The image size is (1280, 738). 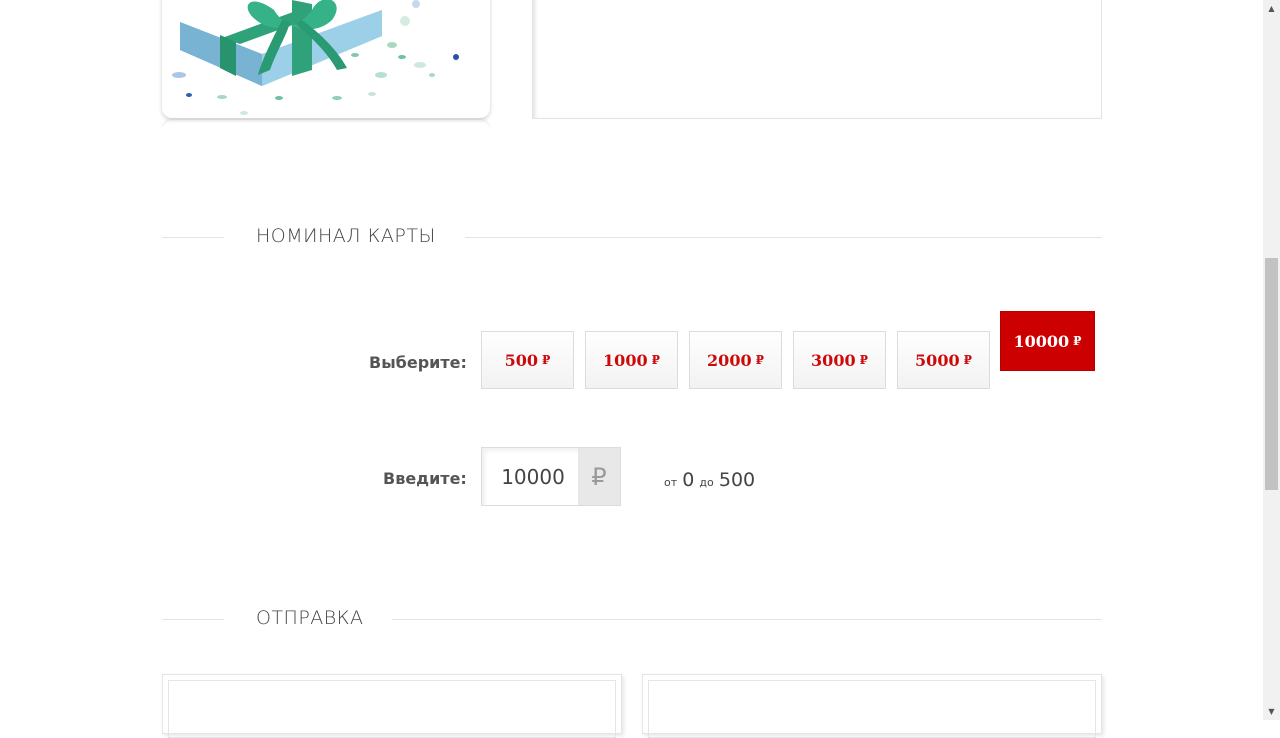 I want to click on range-to-value: 500, so click(x=737, y=480).